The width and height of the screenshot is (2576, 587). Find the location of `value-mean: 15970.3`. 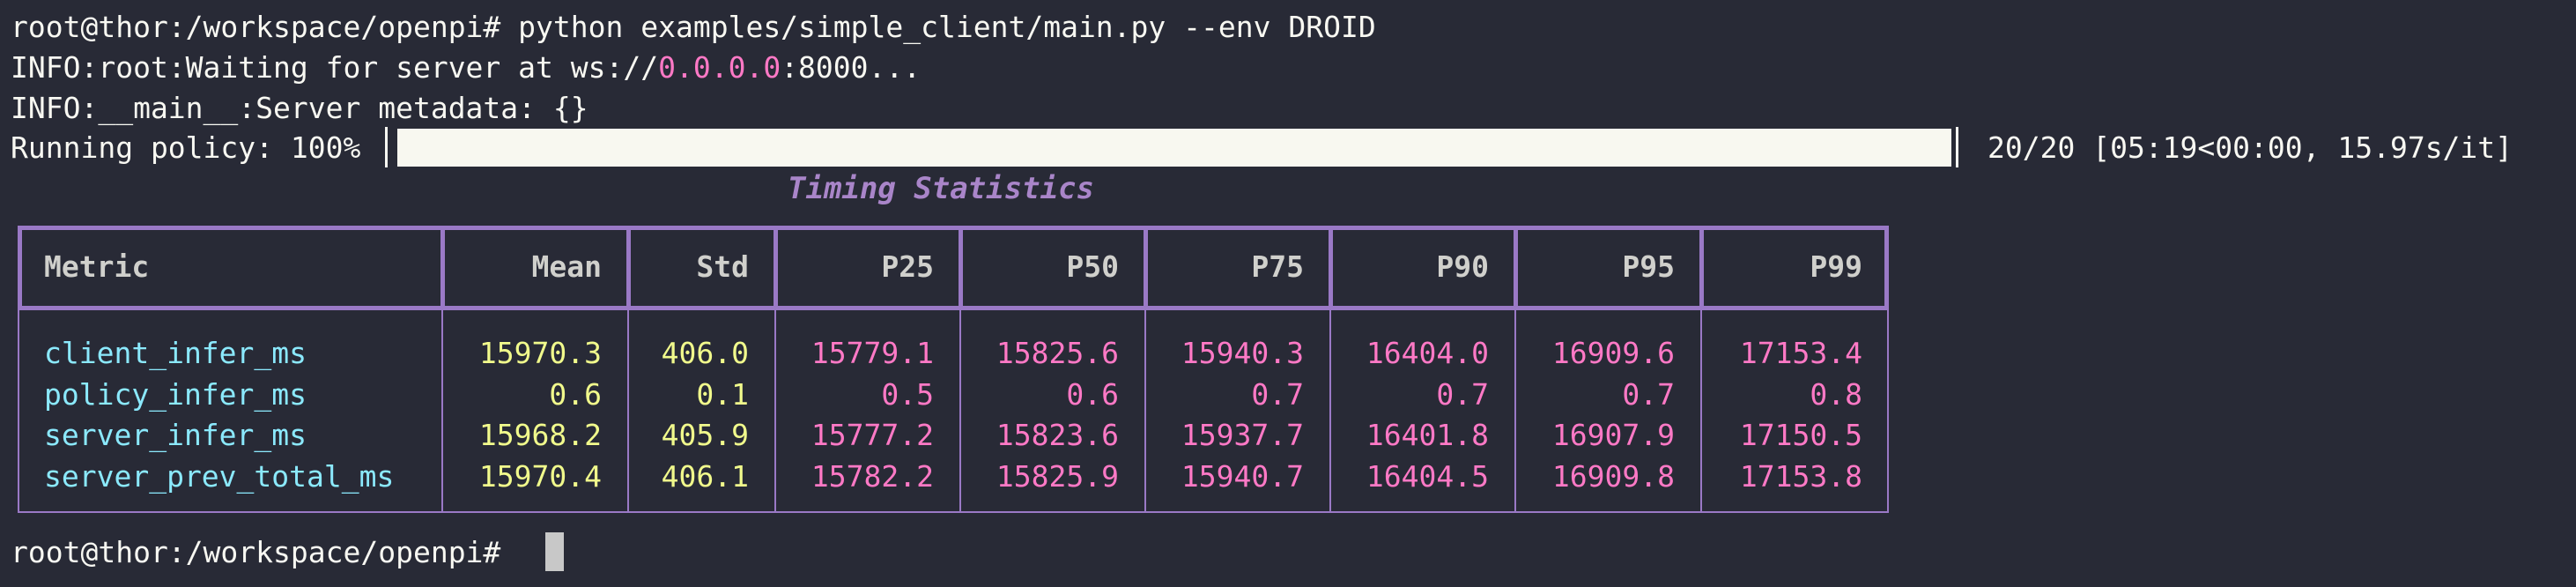

value-mean: 15970.3 is located at coordinates (540, 353).